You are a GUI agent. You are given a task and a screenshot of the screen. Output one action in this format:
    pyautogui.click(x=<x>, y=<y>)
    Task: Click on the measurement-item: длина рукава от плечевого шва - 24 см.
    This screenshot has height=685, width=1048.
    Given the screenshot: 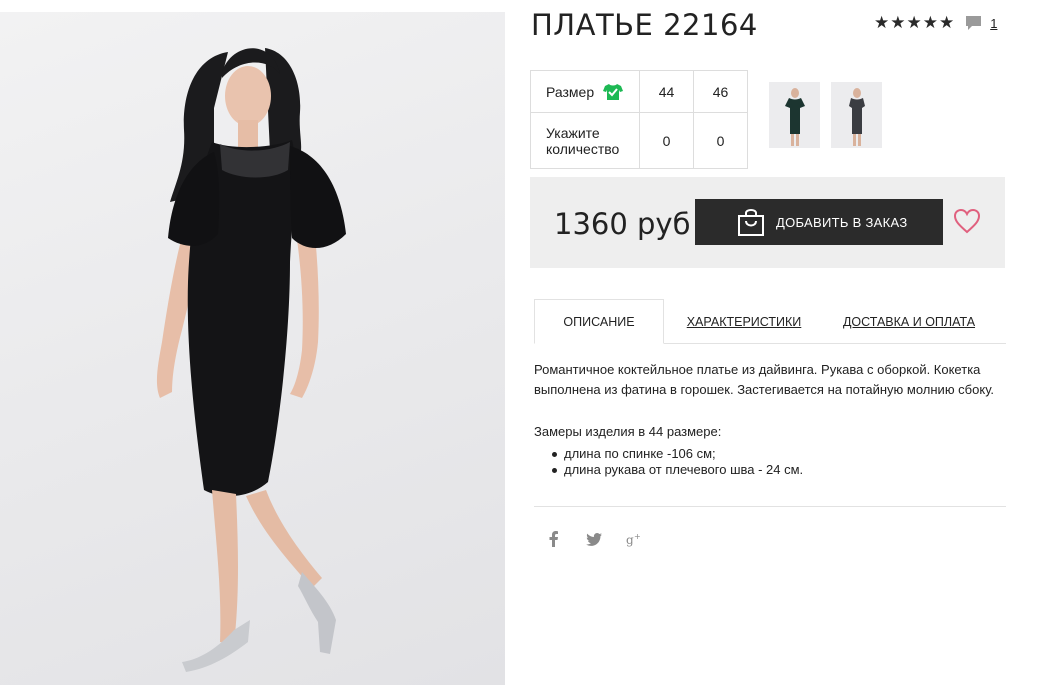 What is the action you would take?
    pyautogui.click(x=677, y=470)
    